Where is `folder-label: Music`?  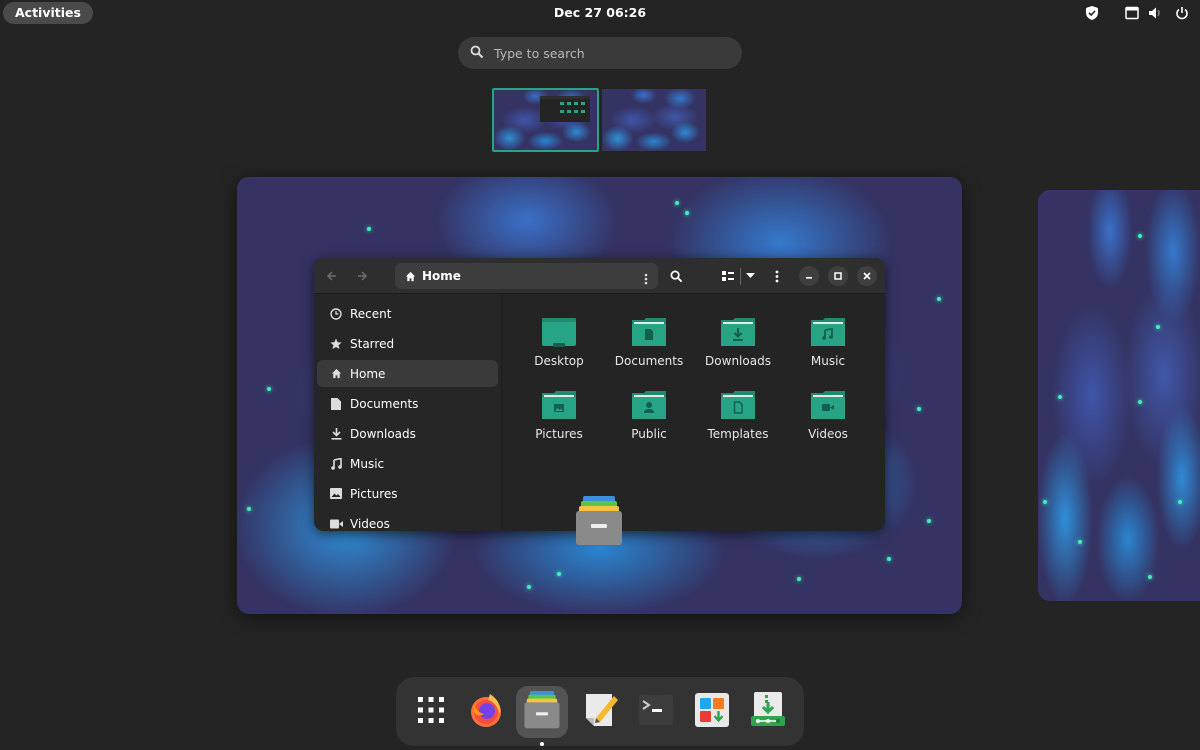 folder-label: Music is located at coordinates (828, 361).